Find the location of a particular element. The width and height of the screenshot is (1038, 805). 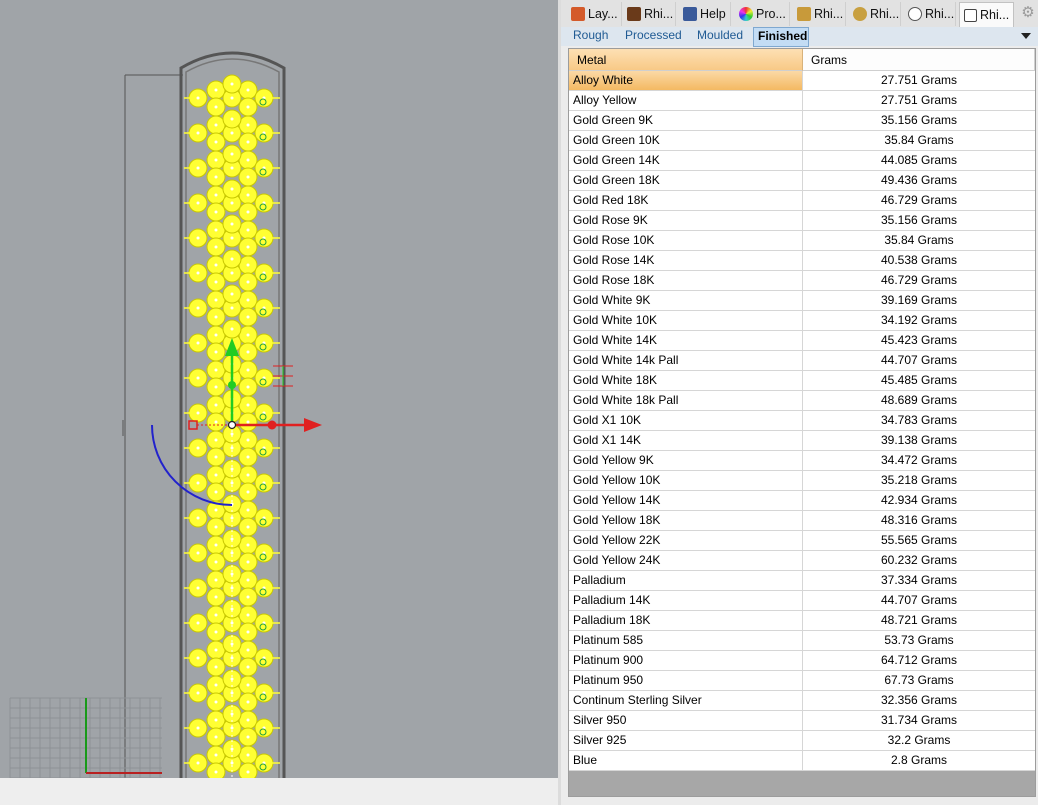

table-row: Gold Yellow 14K 42.934 Grams is located at coordinates (802, 501).